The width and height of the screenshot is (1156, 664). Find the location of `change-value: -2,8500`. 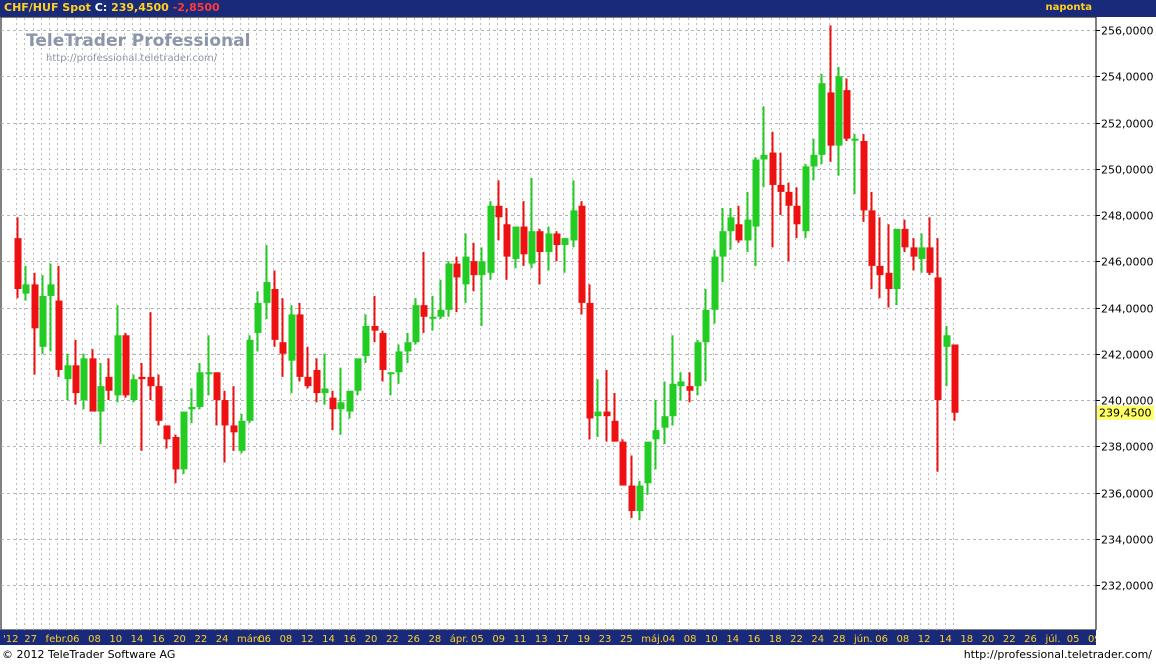

change-value: -2,8500 is located at coordinates (196, 7).